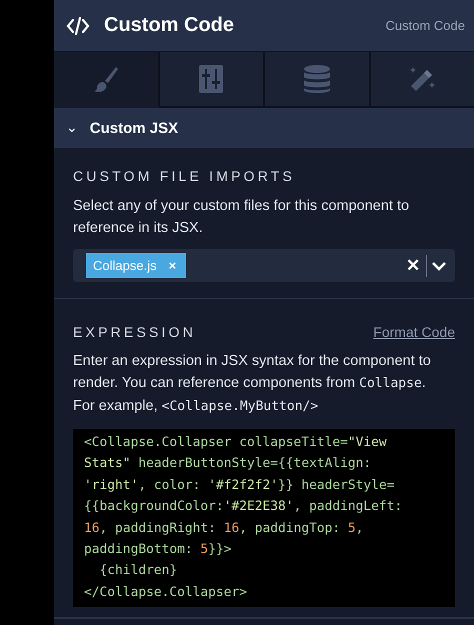  What do you see at coordinates (72, 128) in the screenshot?
I see `chevron-icon: ⌄` at bounding box center [72, 128].